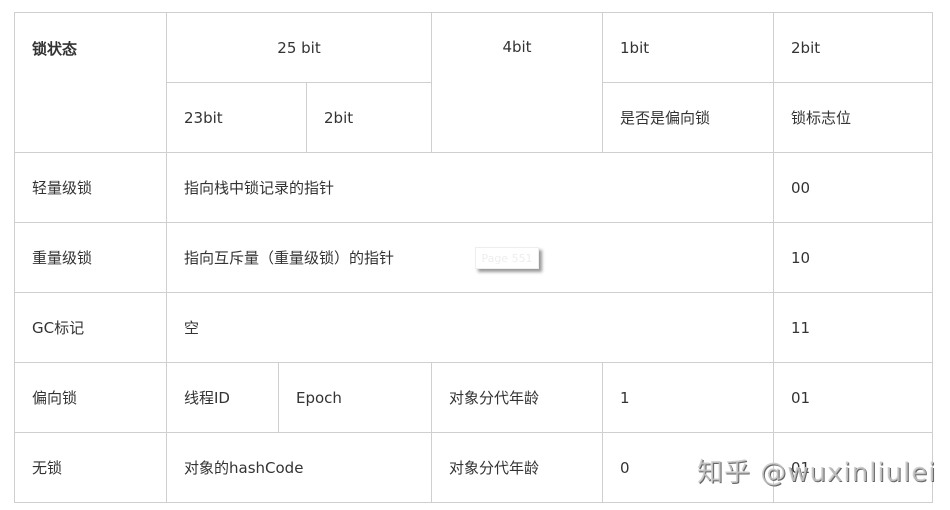 This screenshot has width=950, height=510. Describe the element at coordinates (470, 257) in the screenshot. I see `row-content: 指向互斥量（重量级锁）的指针` at that location.